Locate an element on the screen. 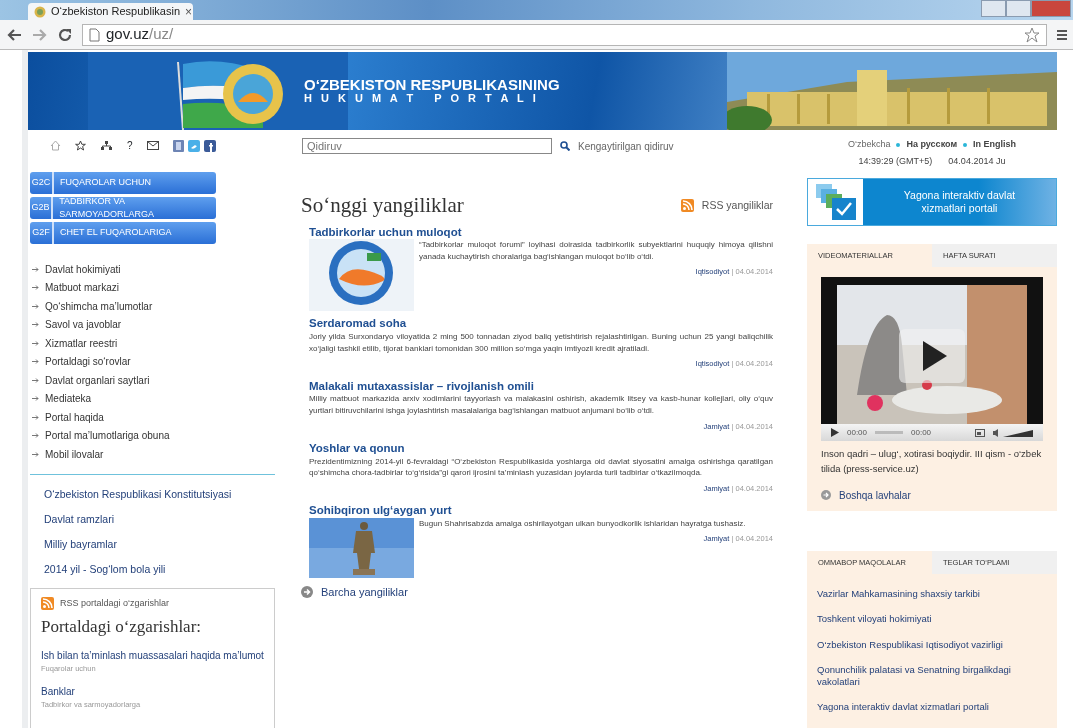 This screenshot has height=728, width=1073. section-title: So‘nggi yangiliklar is located at coordinates (382, 205).